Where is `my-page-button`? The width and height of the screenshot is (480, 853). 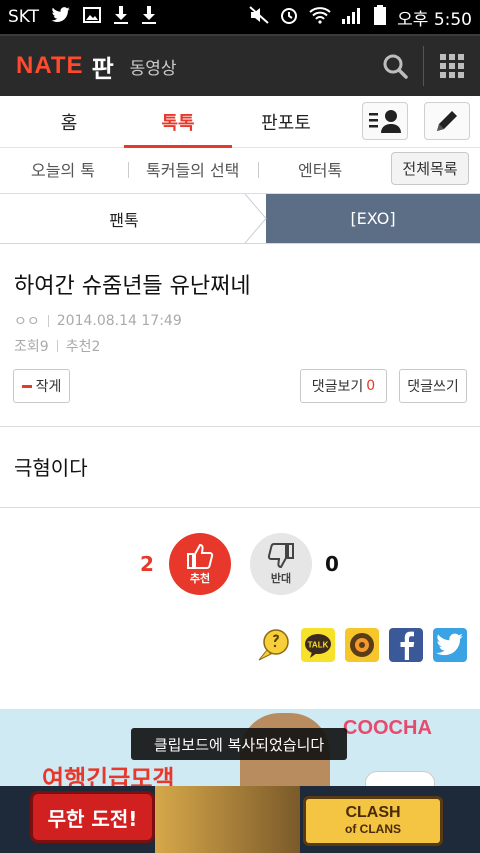 my-page-button is located at coordinates (385, 121).